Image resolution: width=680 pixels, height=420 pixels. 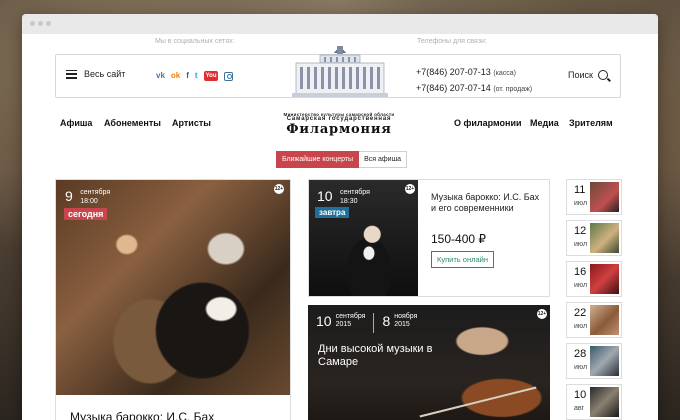 I want to click on search-icon, so click(x=603, y=75).